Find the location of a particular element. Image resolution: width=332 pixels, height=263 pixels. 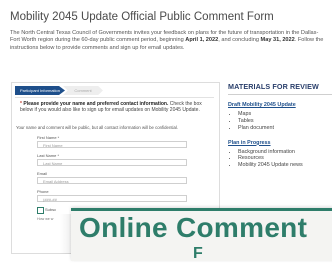

tab-participant-information: Participant Information is located at coordinates (40, 90).